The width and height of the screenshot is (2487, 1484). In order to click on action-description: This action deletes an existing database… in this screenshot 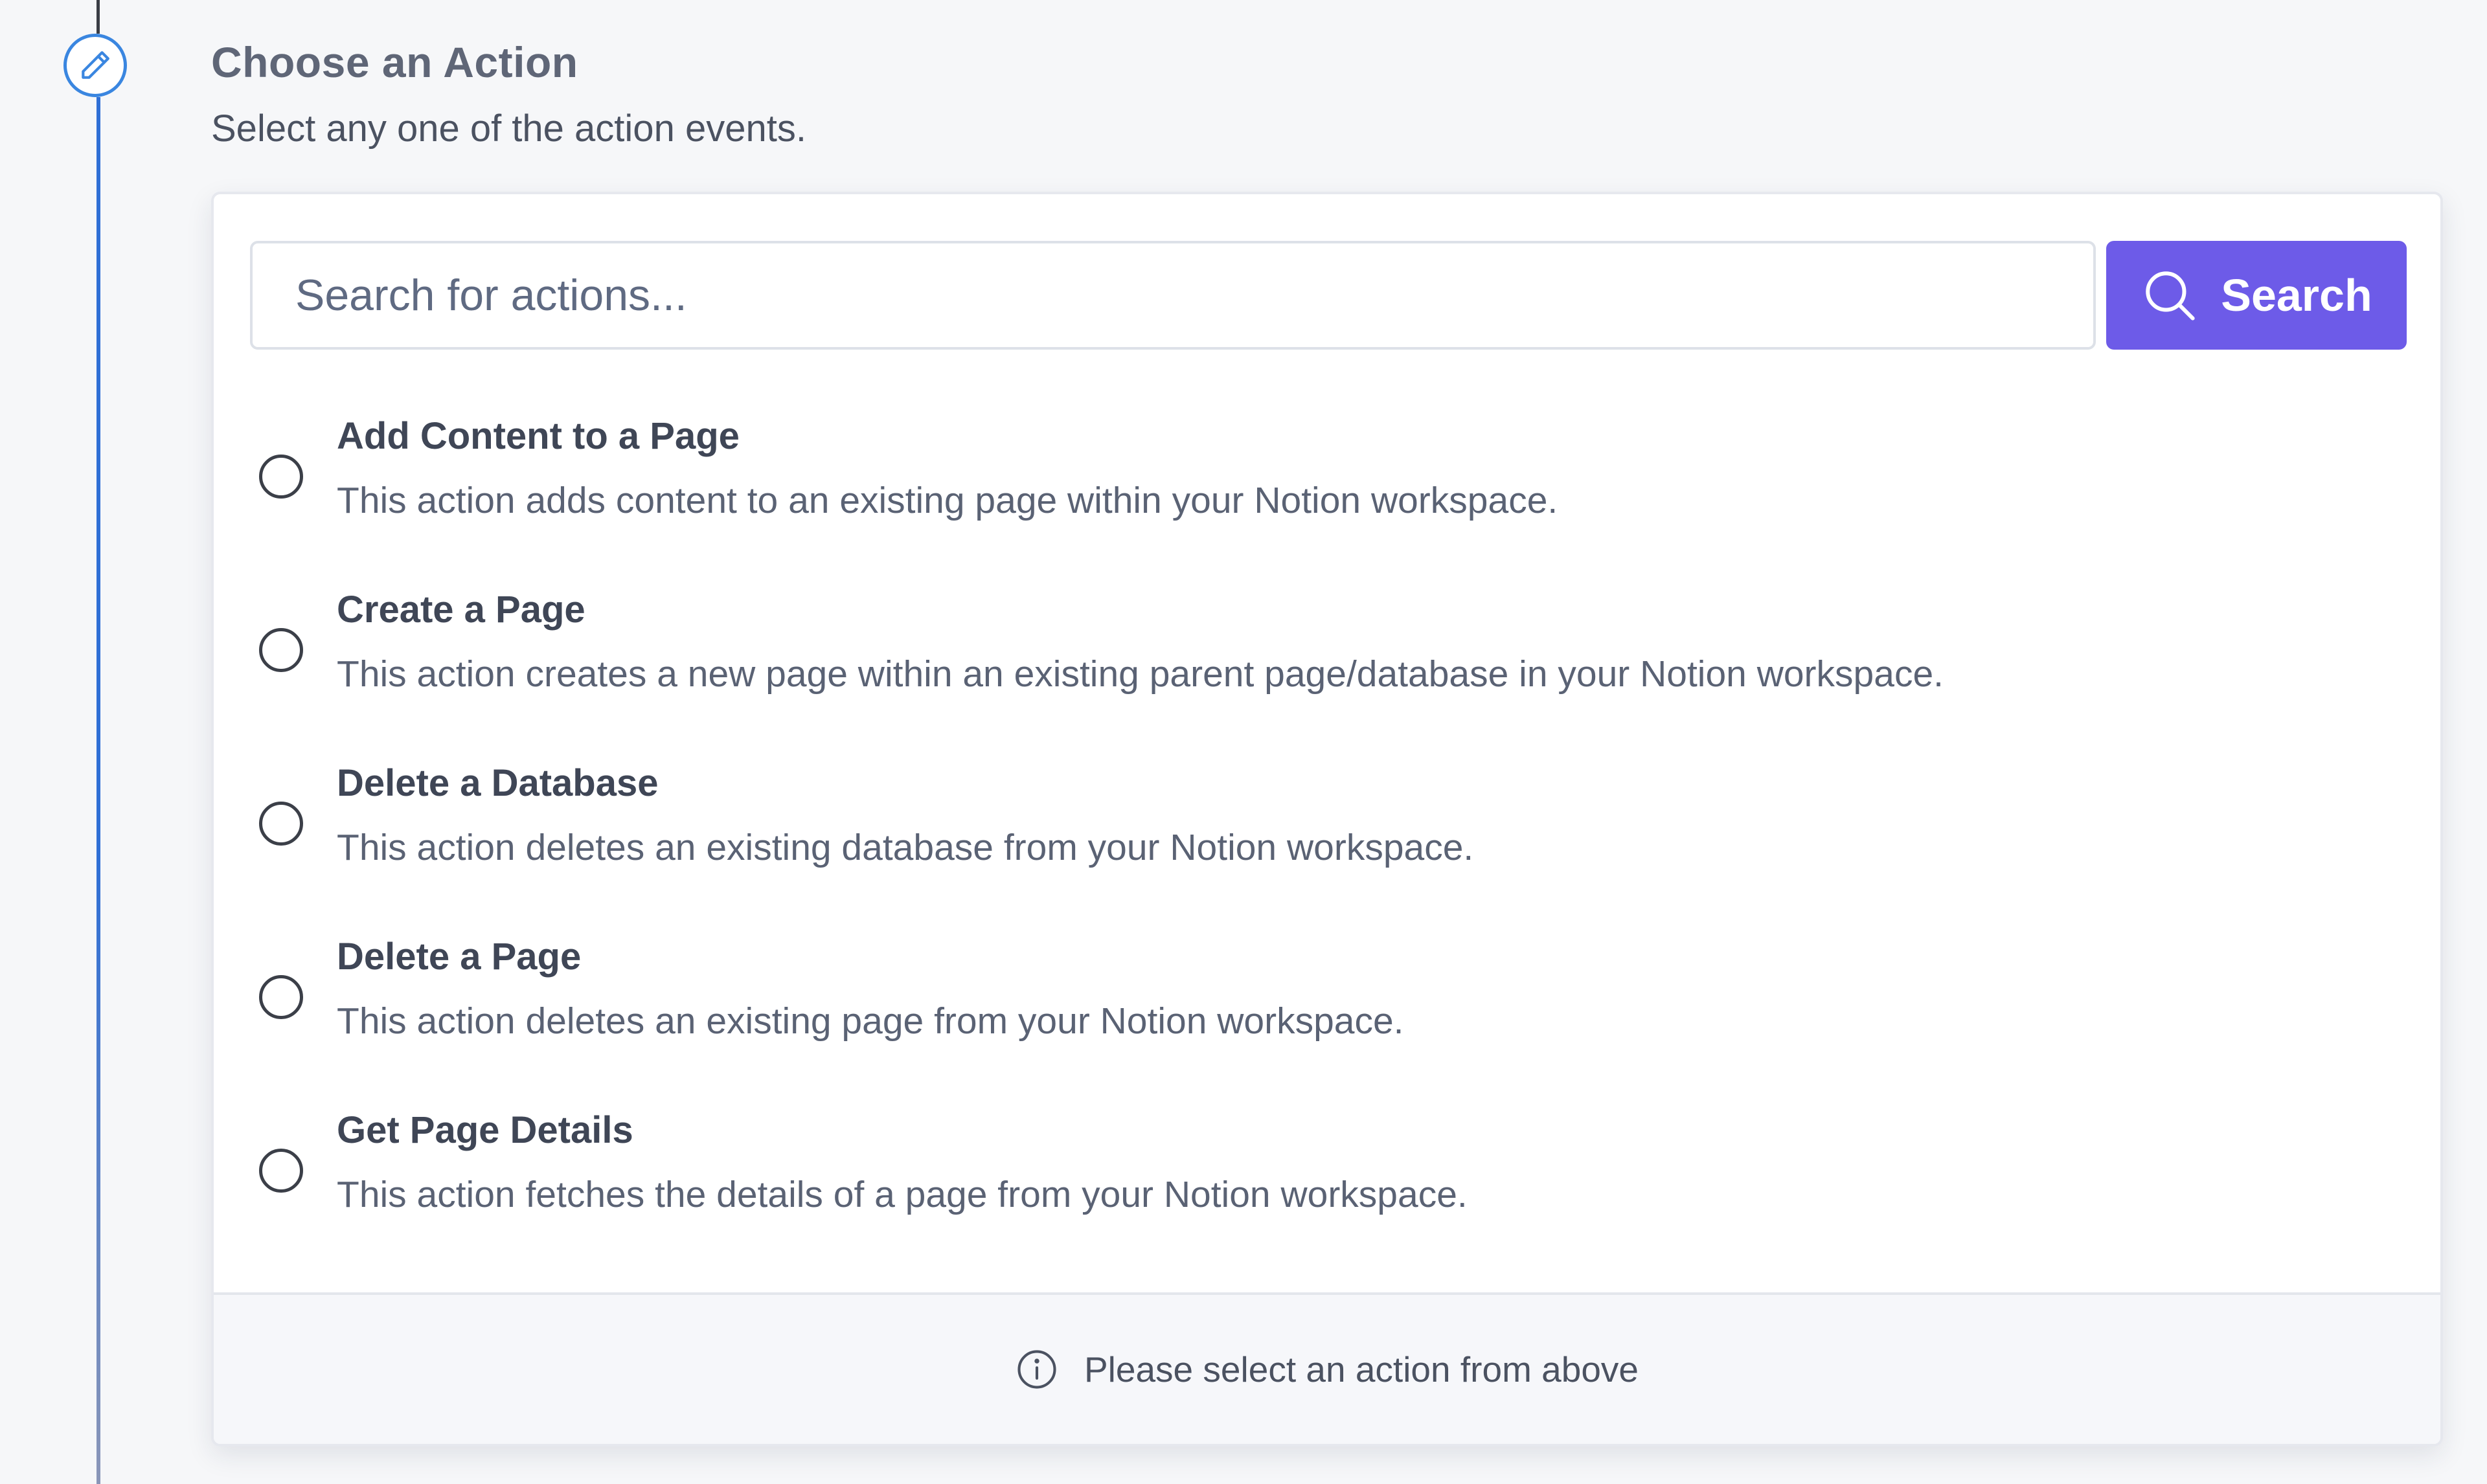, I will do `click(905, 847)`.